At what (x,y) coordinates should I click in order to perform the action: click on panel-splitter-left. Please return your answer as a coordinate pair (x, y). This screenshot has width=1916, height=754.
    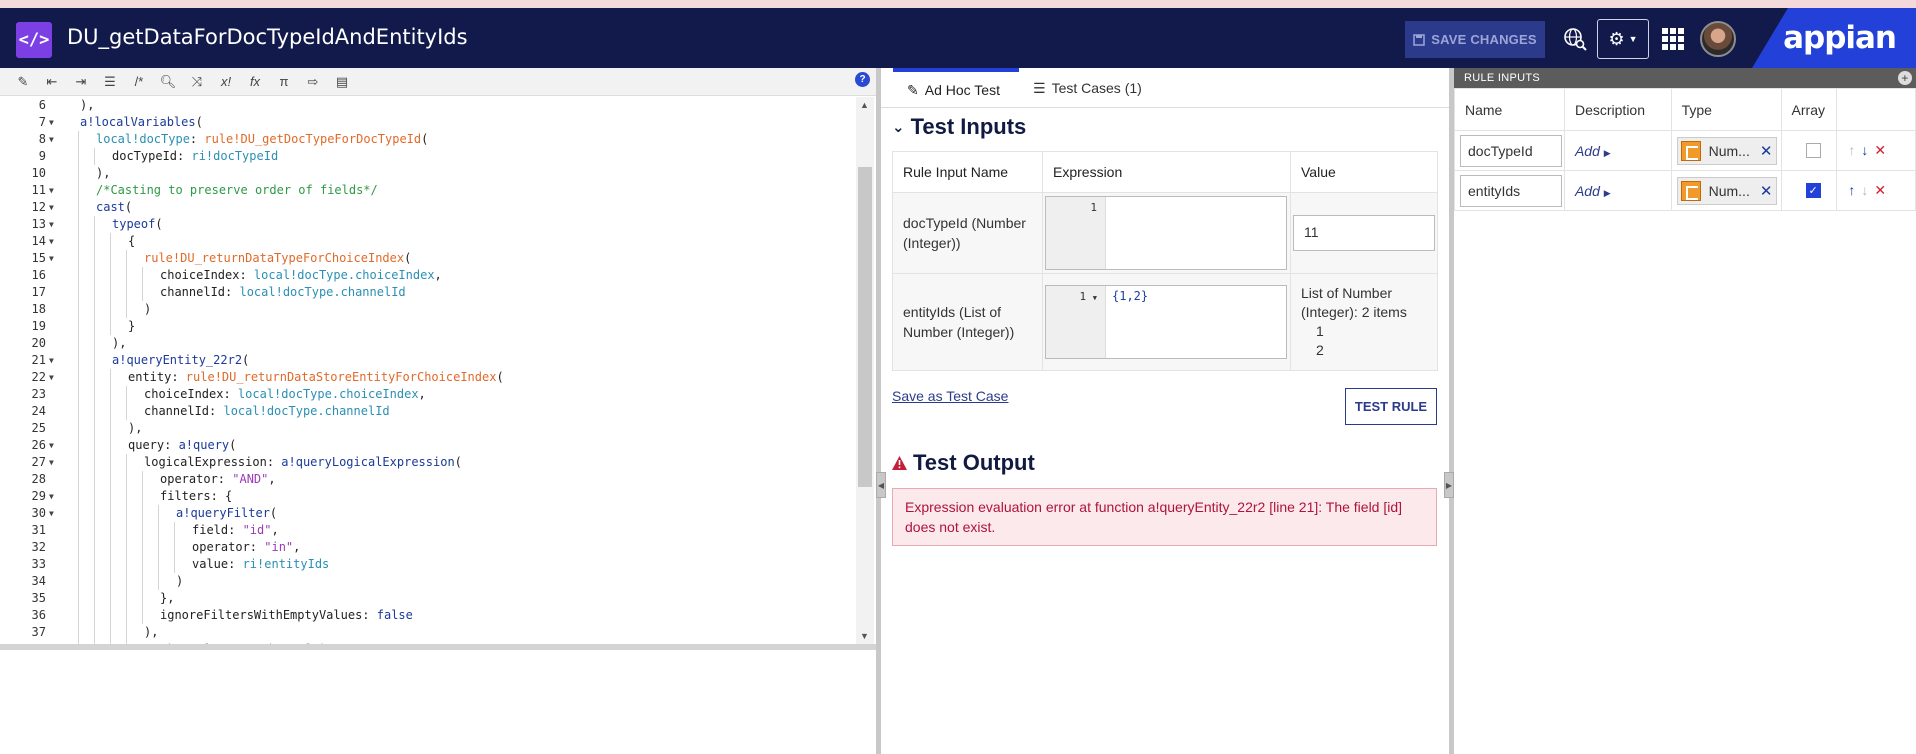
    Looking at the image, I should click on (878, 411).